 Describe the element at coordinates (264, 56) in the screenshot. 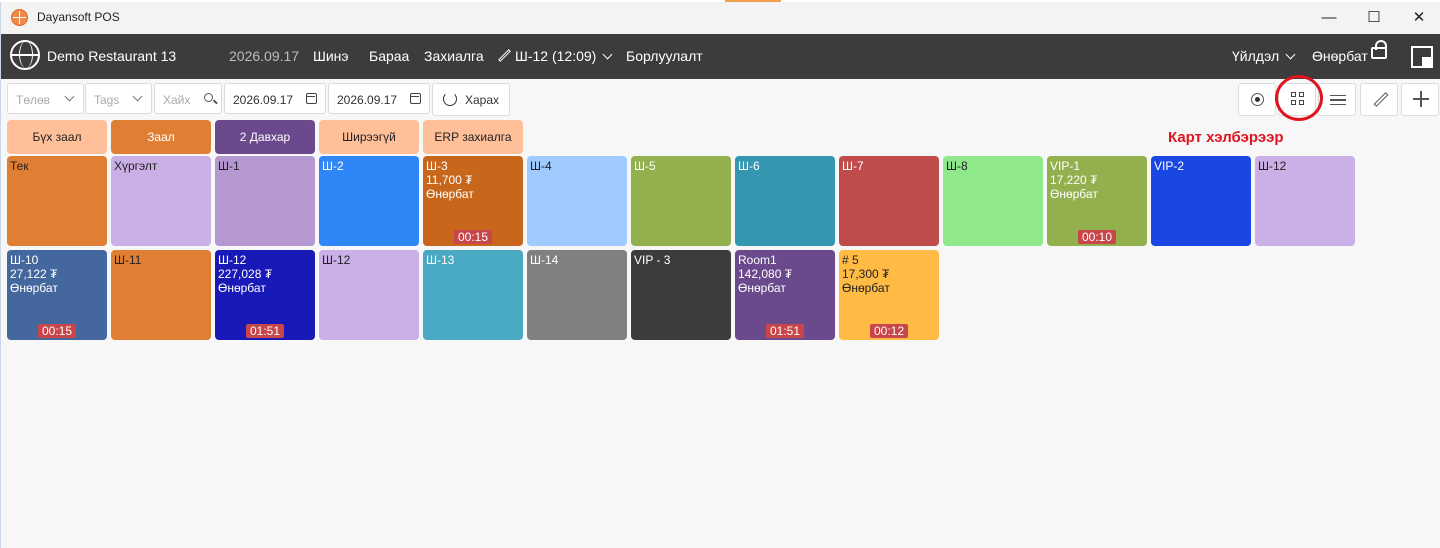

I see `menu-date: 2026.09.17` at that location.